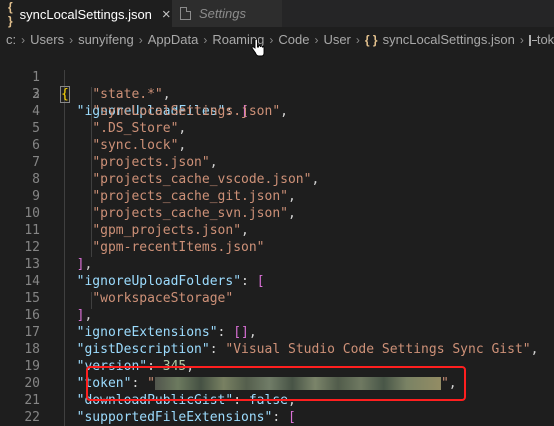  Describe the element at coordinates (32, 366) in the screenshot. I see `line-number: 19` at that location.